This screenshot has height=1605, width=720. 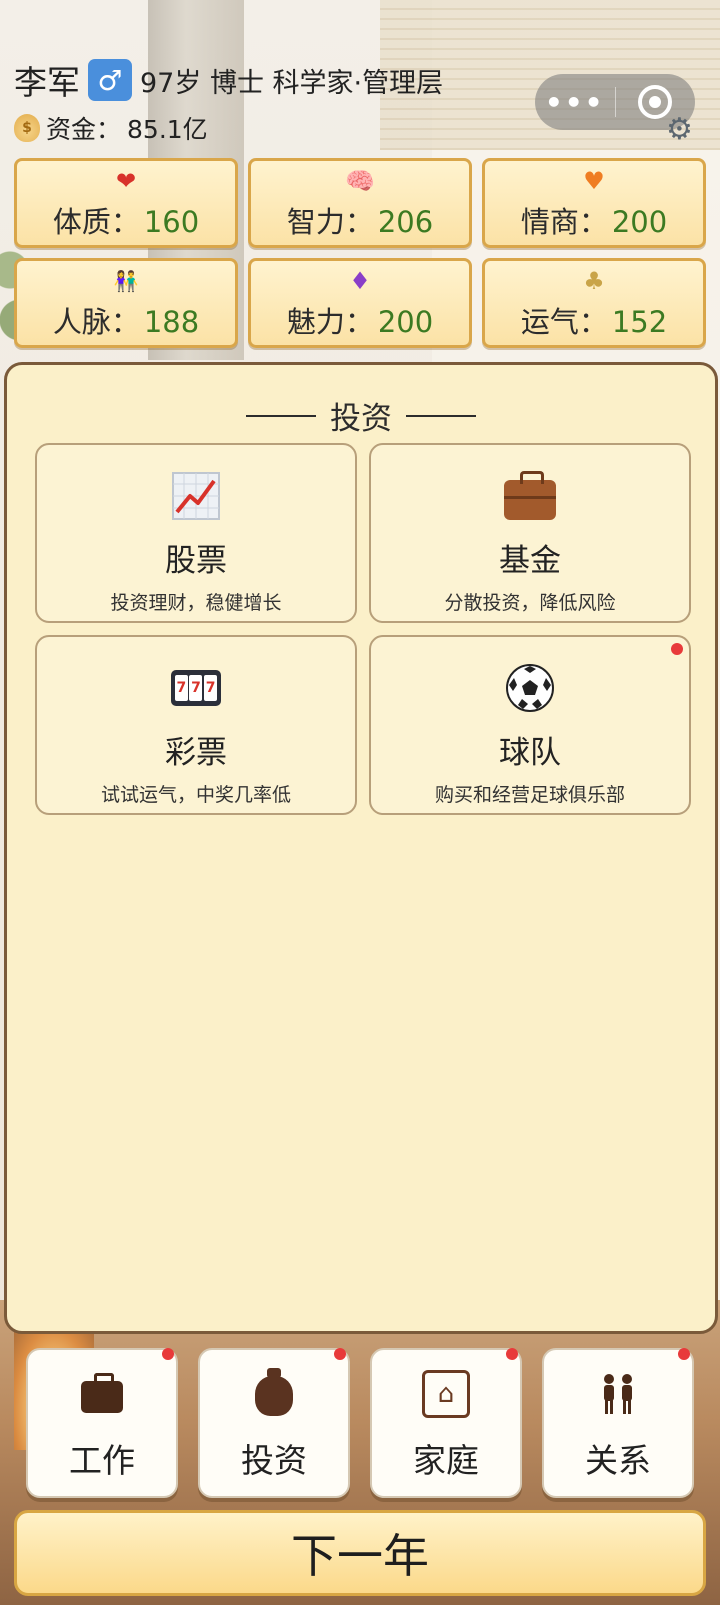 I want to click on stat-card-eq: ♥ 情商： 200, so click(x=594, y=203).